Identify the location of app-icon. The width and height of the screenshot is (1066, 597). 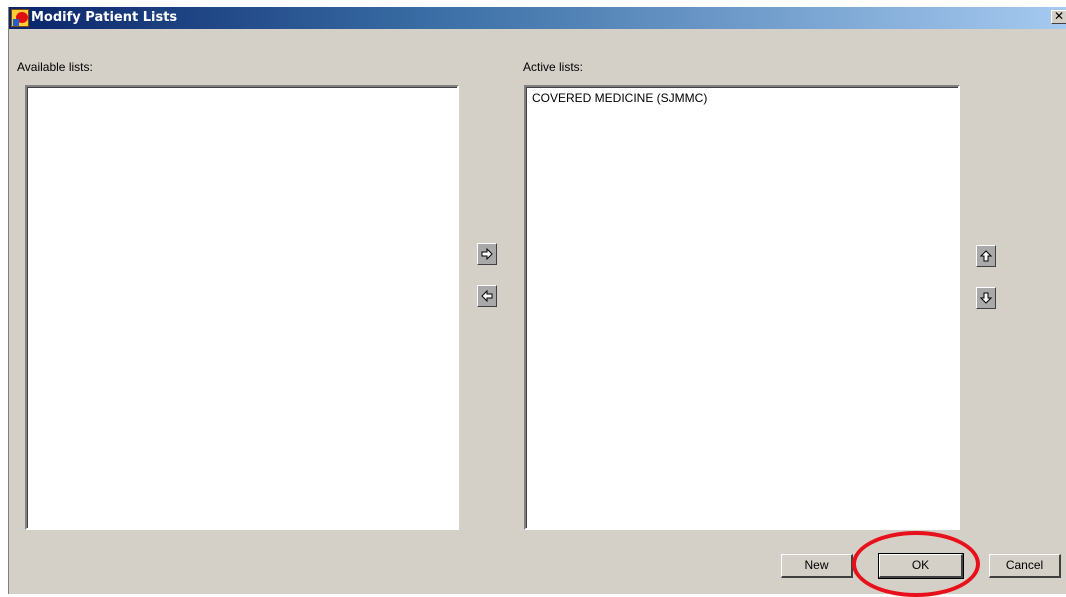
(20, 18).